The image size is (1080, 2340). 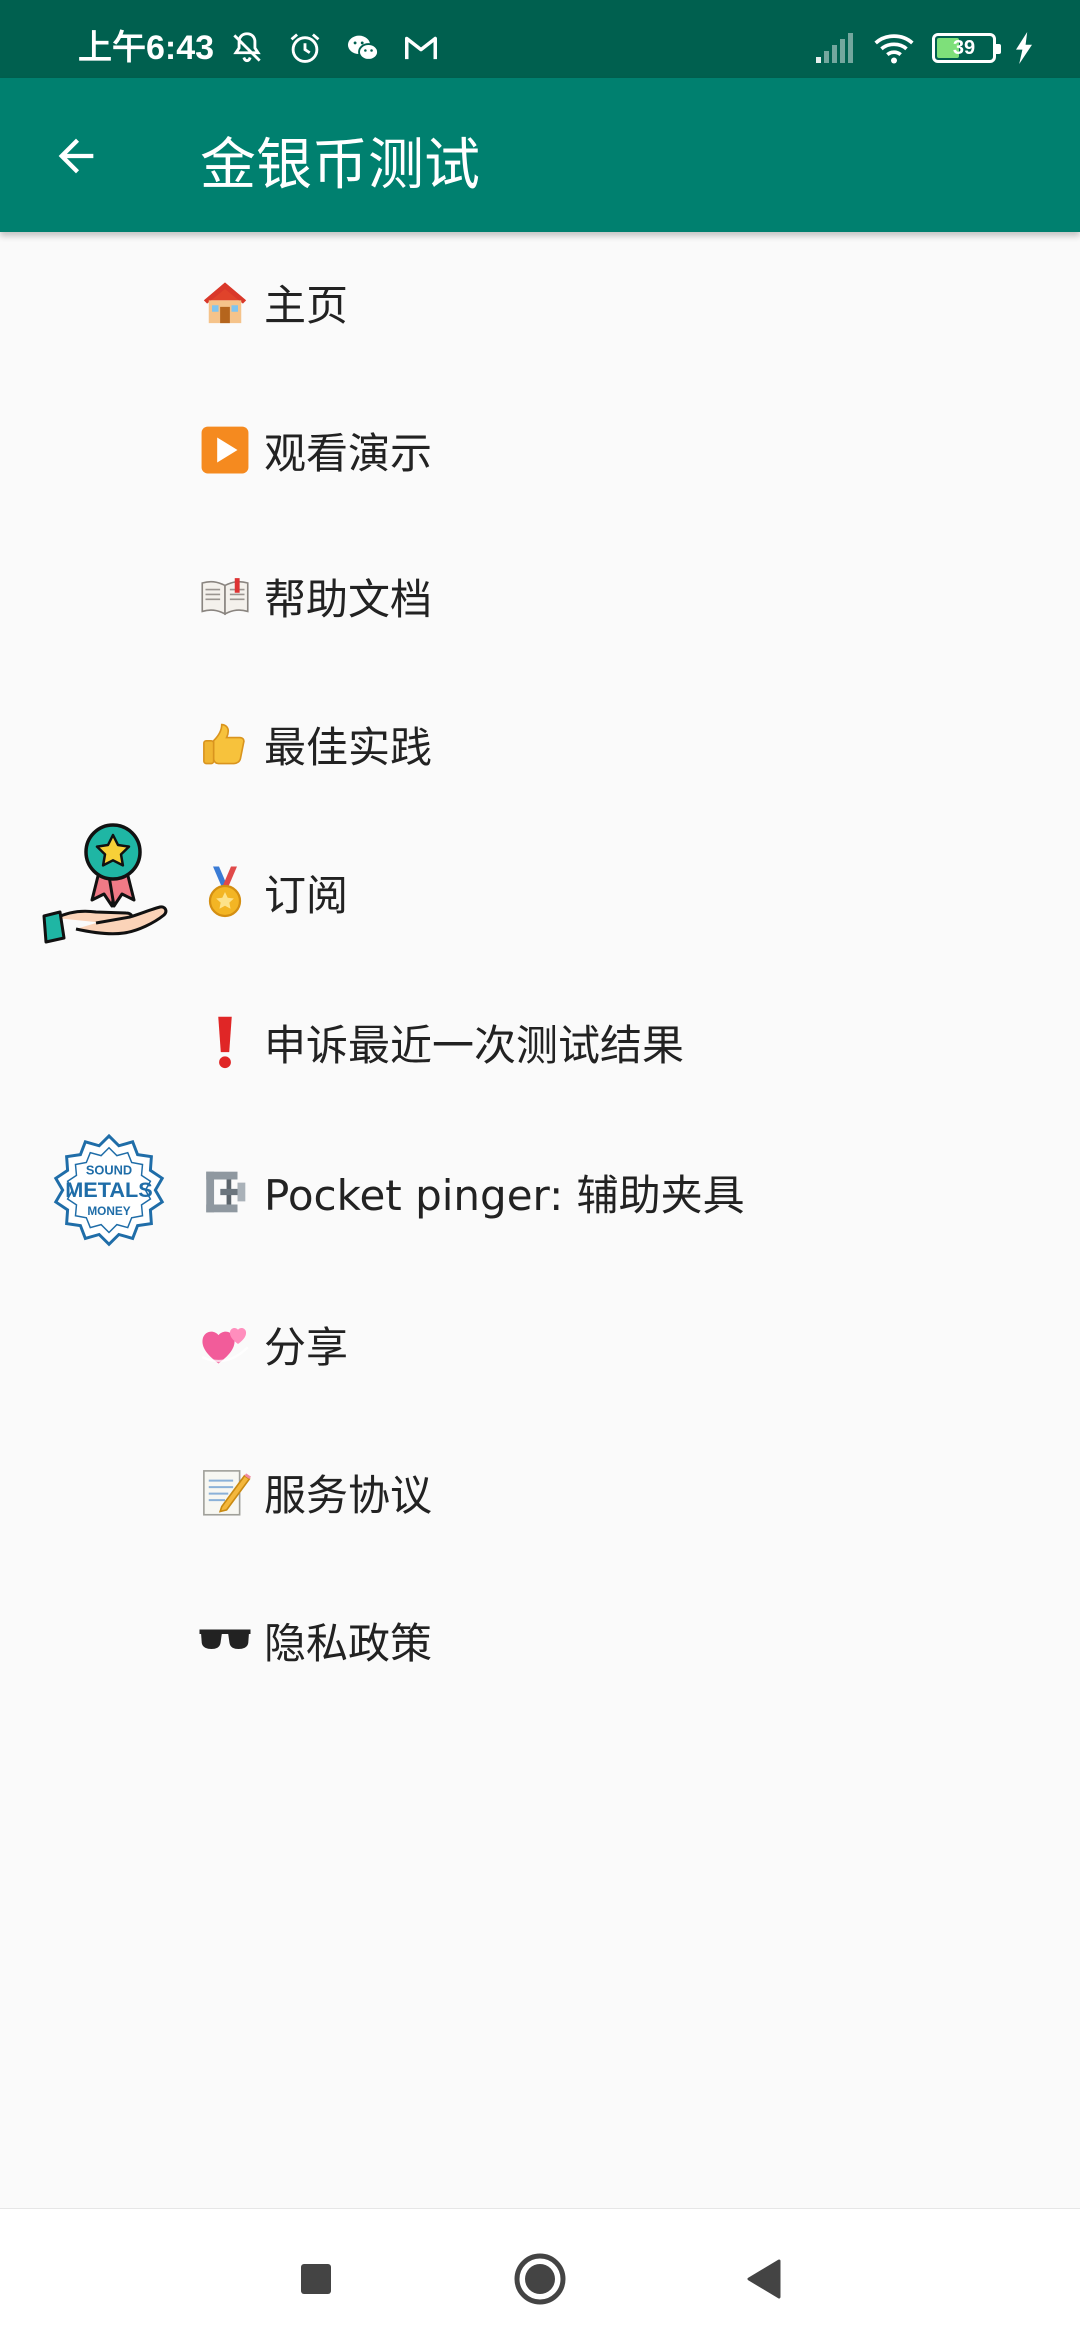 I want to click on menu-item-label: 隐私政策, so click(x=348, y=1643).